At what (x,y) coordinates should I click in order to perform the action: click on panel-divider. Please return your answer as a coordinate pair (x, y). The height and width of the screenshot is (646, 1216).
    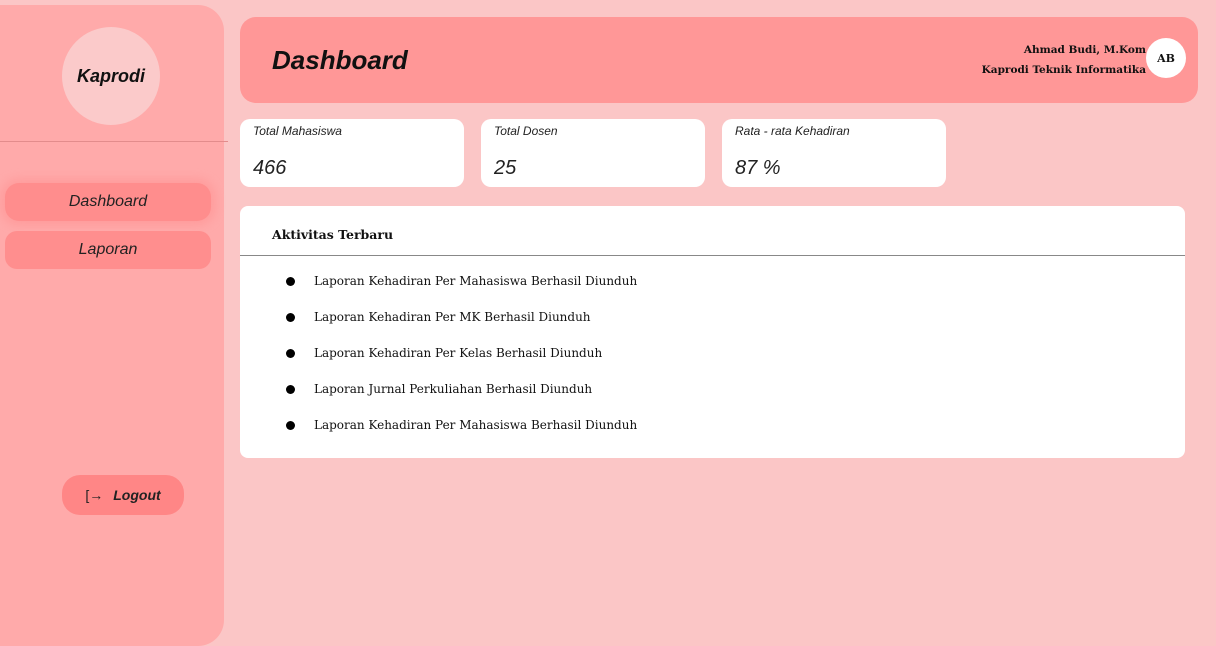
    Looking at the image, I should click on (712, 255).